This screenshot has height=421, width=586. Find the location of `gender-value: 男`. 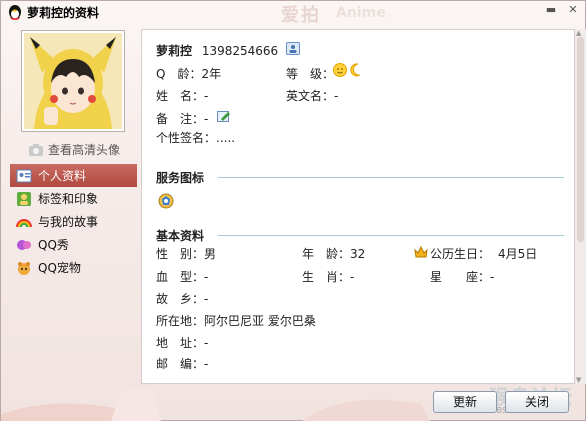

gender-value: 男 is located at coordinates (210, 254).